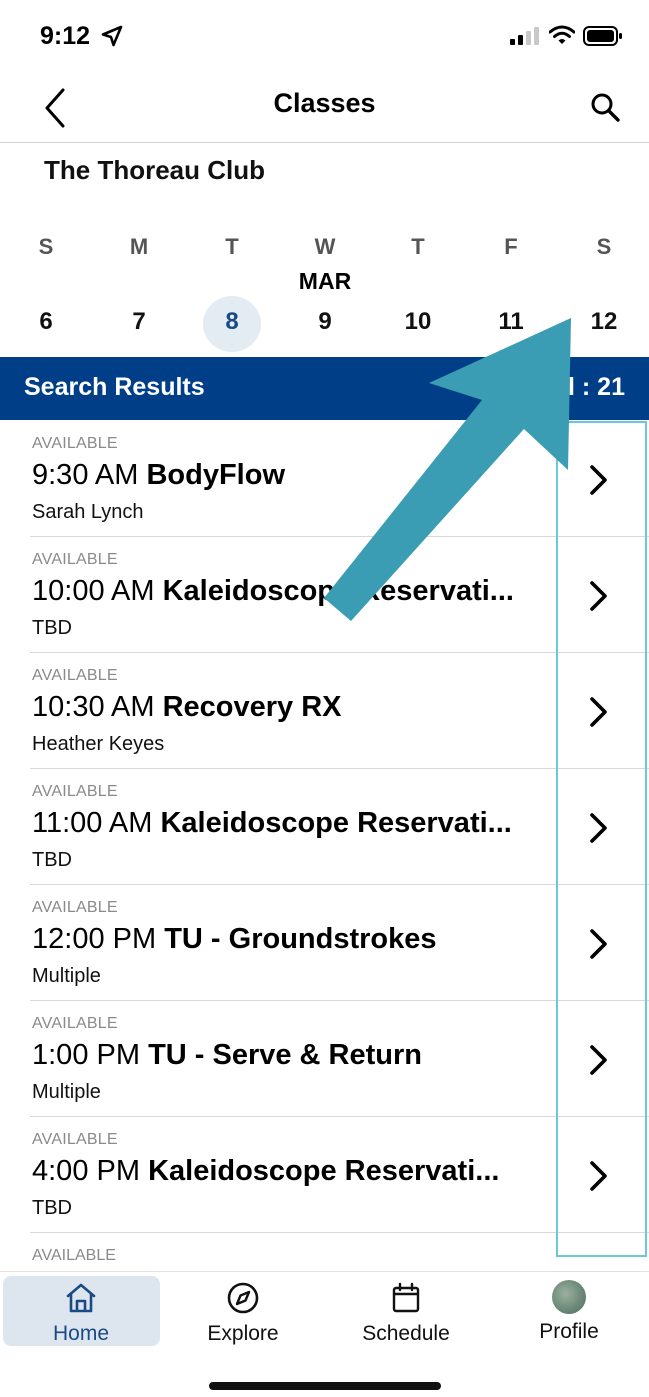 Image resolution: width=649 pixels, height=1397 pixels. Describe the element at coordinates (243, 1333) in the screenshot. I see `tab-label: Explore` at that location.